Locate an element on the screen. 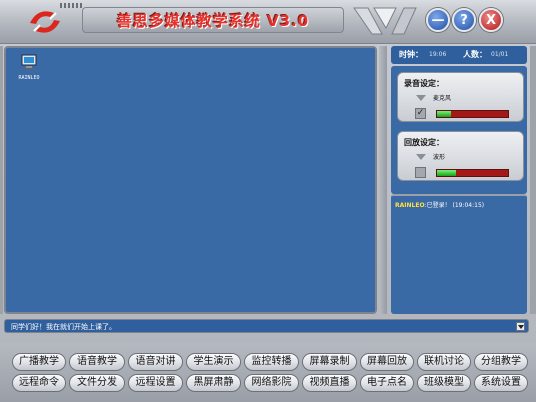 This screenshot has height=402, width=536. playback-checkbox is located at coordinates (420, 172).